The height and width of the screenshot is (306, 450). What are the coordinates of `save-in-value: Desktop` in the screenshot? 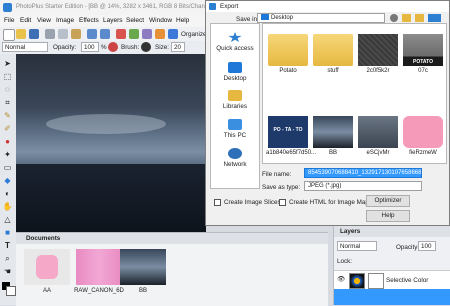 It's located at (282, 18).